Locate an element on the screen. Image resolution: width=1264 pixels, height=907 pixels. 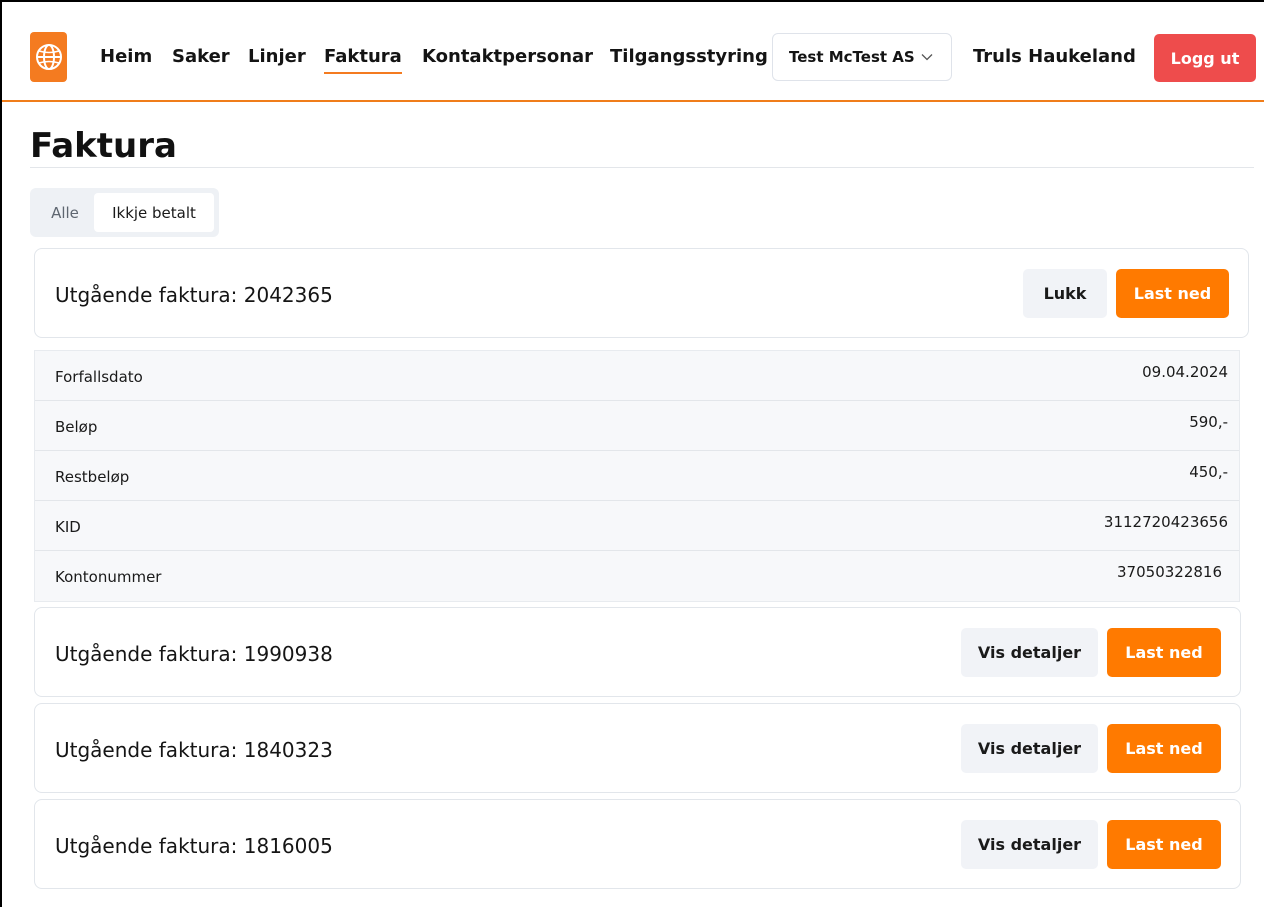
user-name: Truls Haukeland is located at coordinates (1054, 56).